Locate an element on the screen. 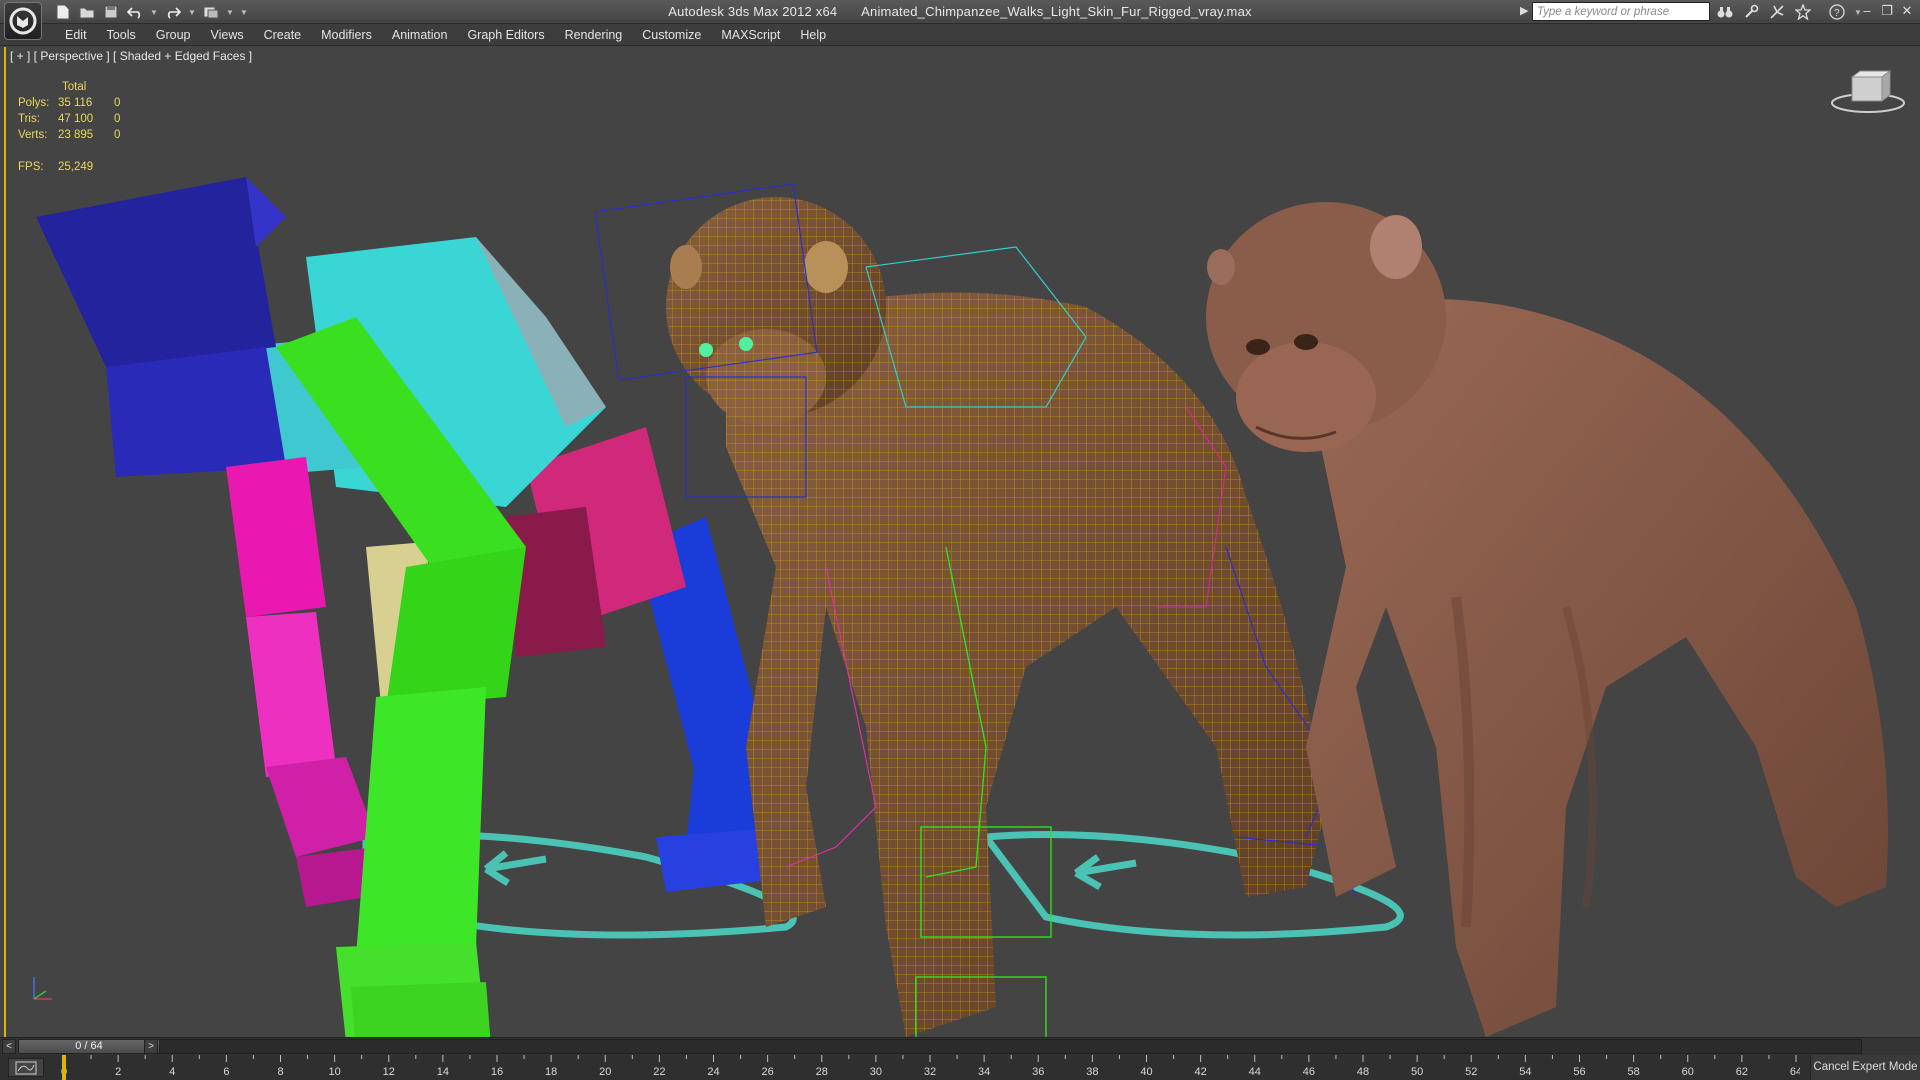 The height and width of the screenshot is (1080, 1920). app-name: Autodesk 3ds Max 2012 x64 is located at coordinates (753, 11).